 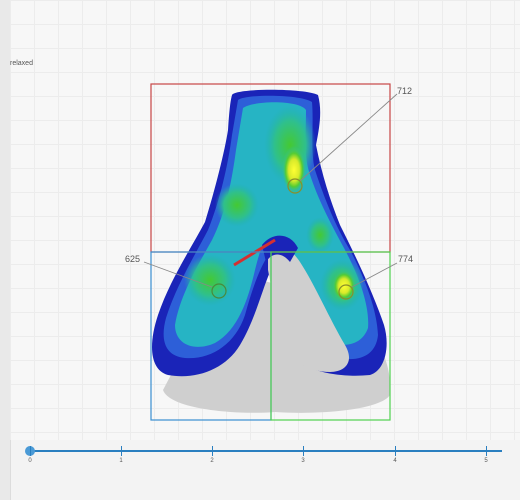 What do you see at coordinates (266, 451) in the screenshot?
I see `timeline-track` at bounding box center [266, 451].